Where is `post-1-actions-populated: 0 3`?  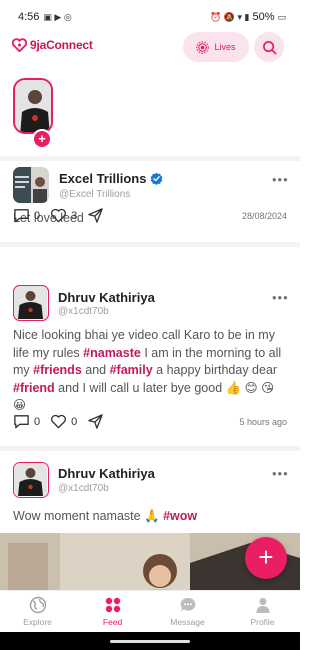
post-1-actions-populated: 0 3 is located at coordinates (60, 215).